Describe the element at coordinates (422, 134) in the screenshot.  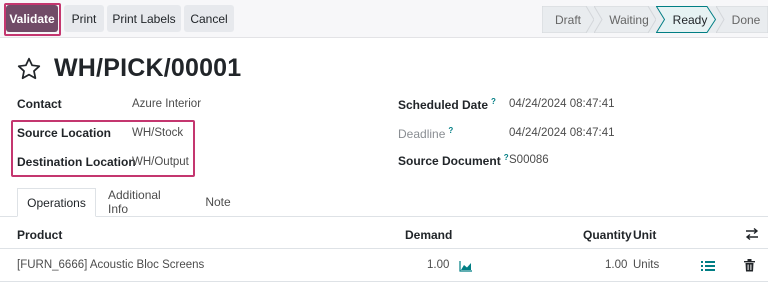
I see `deadline-label-text: Deadline` at that location.